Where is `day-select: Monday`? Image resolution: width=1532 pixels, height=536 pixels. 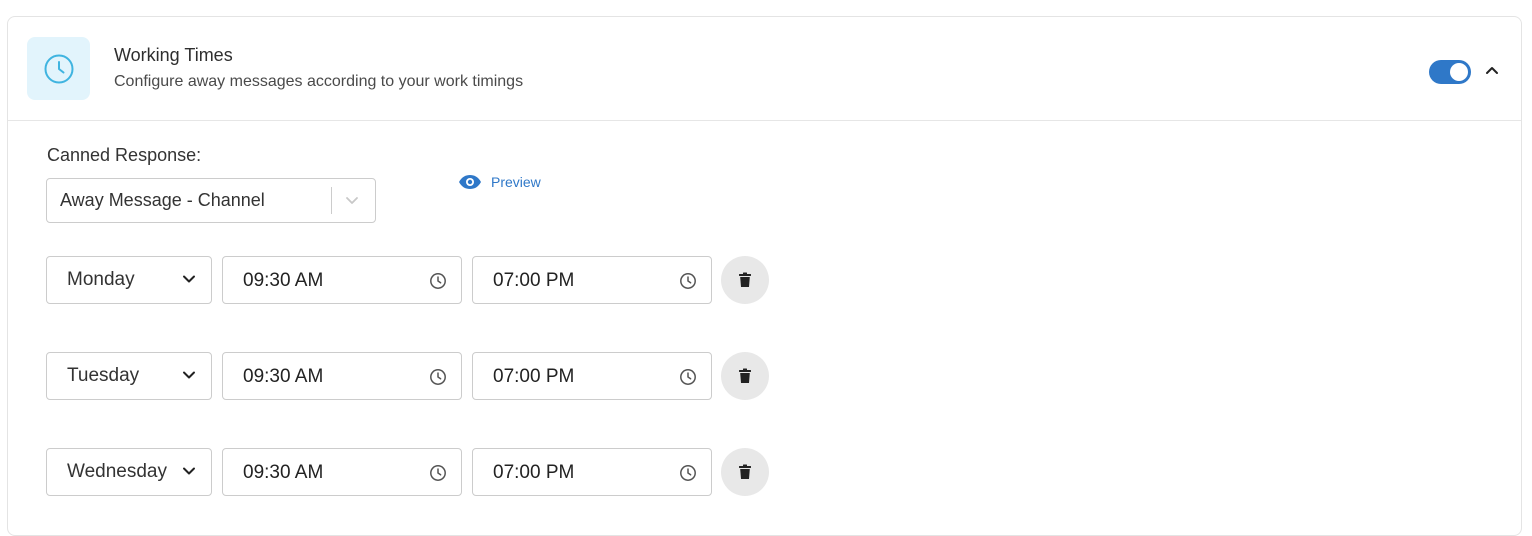
day-select: Monday is located at coordinates (129, 280).